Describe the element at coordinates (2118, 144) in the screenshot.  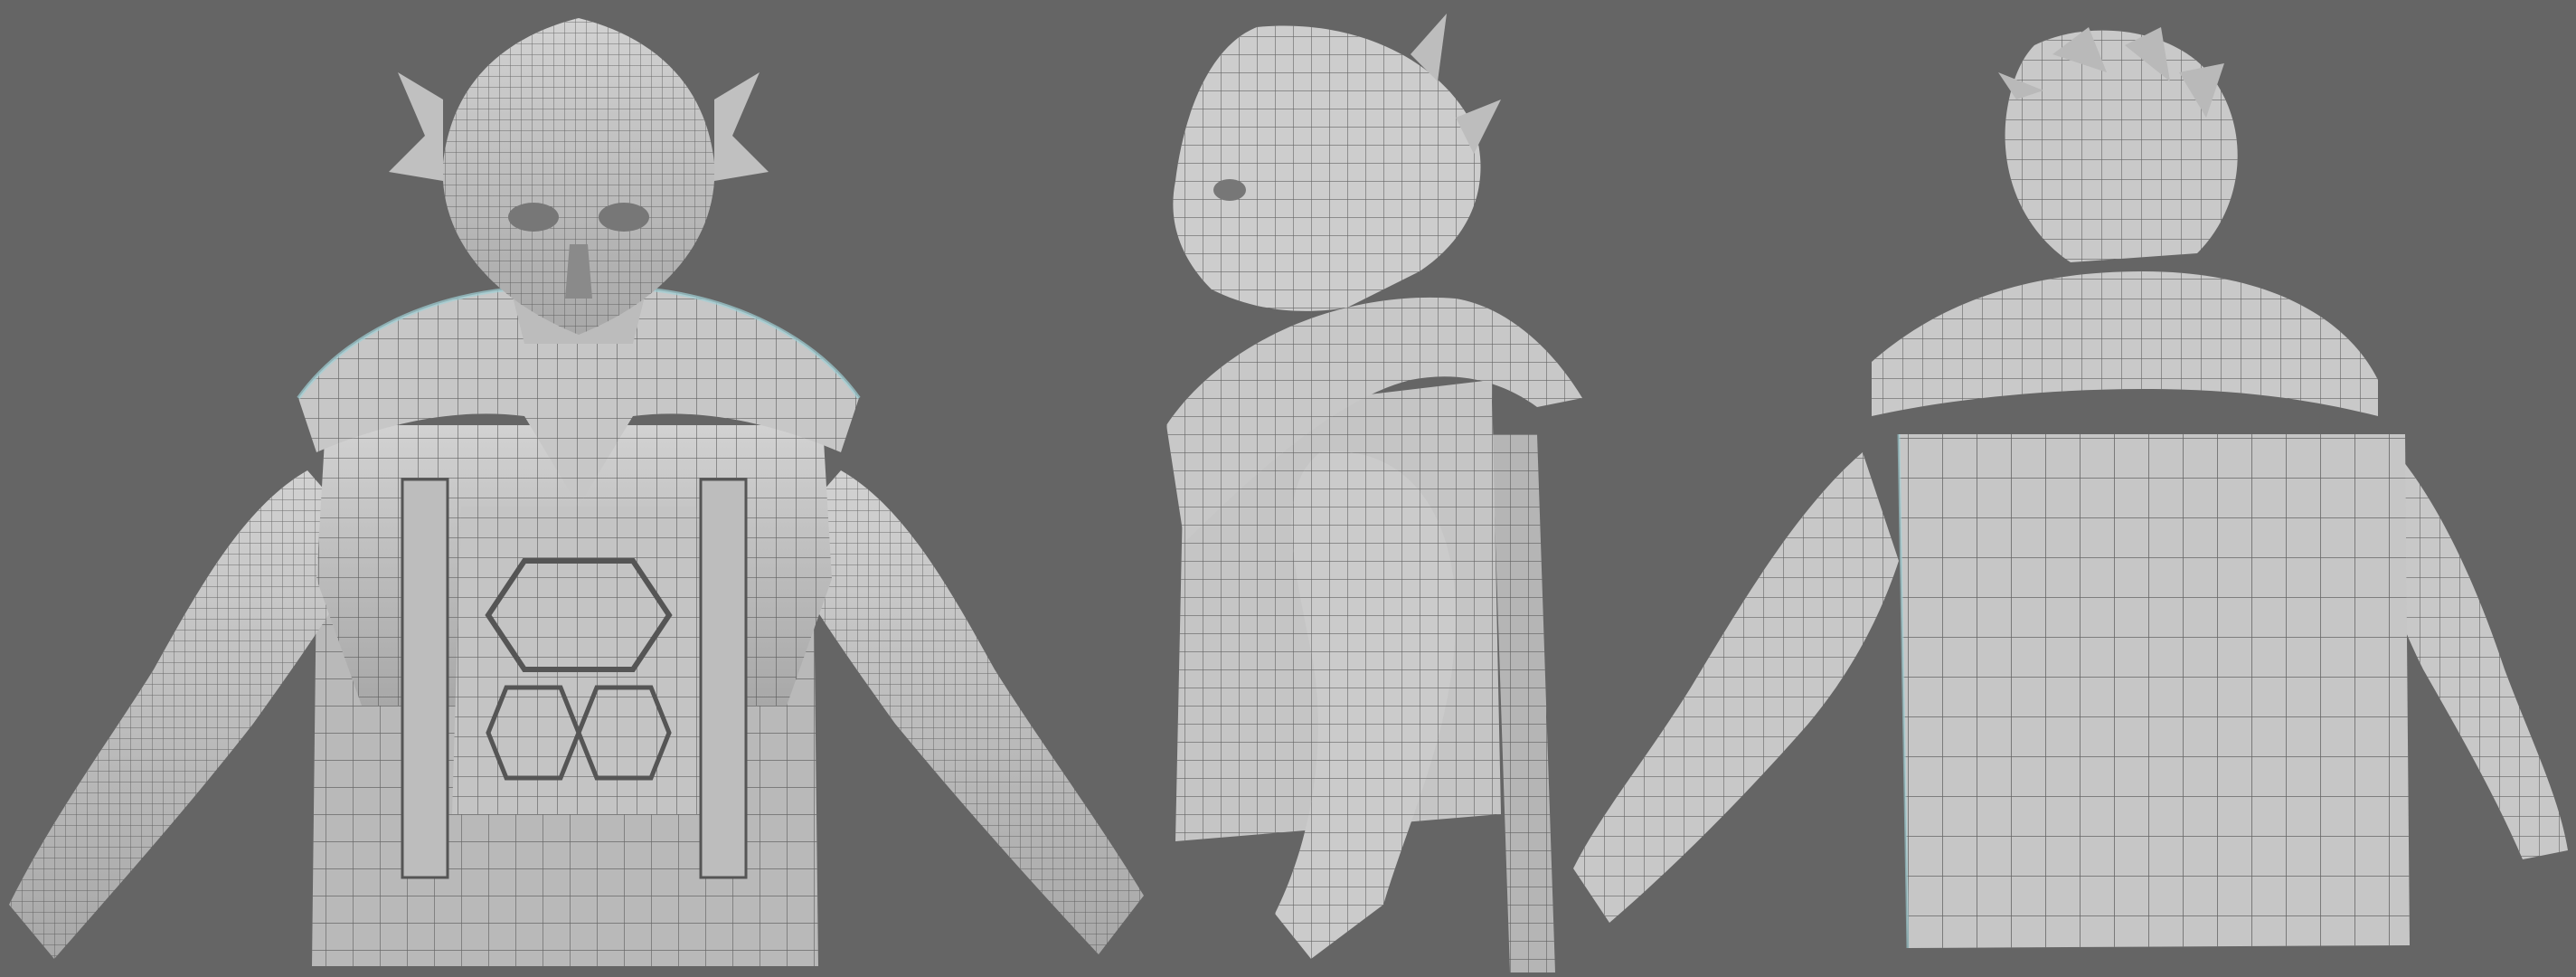
I see `back-head` at that location.